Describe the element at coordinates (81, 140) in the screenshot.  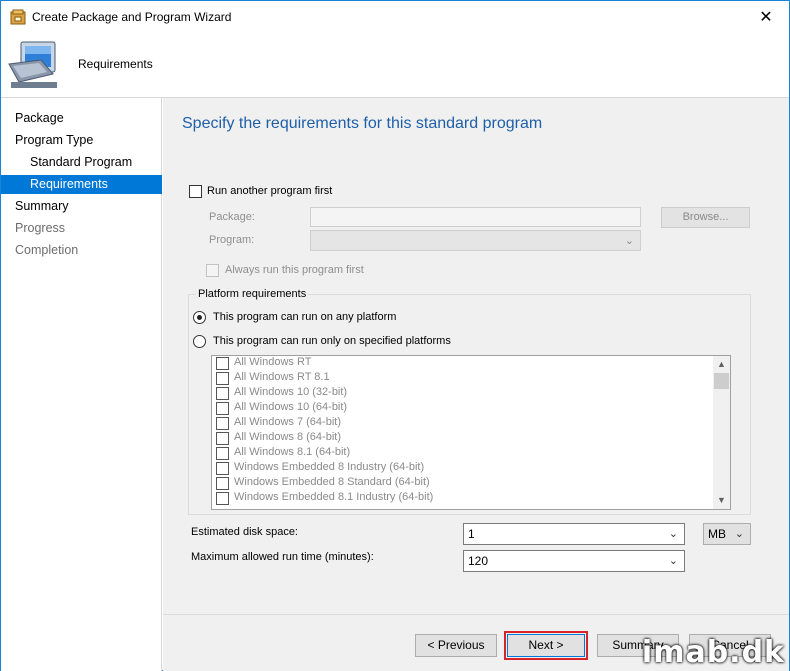
I see `nav-item-program-type: Program Type` at that location.